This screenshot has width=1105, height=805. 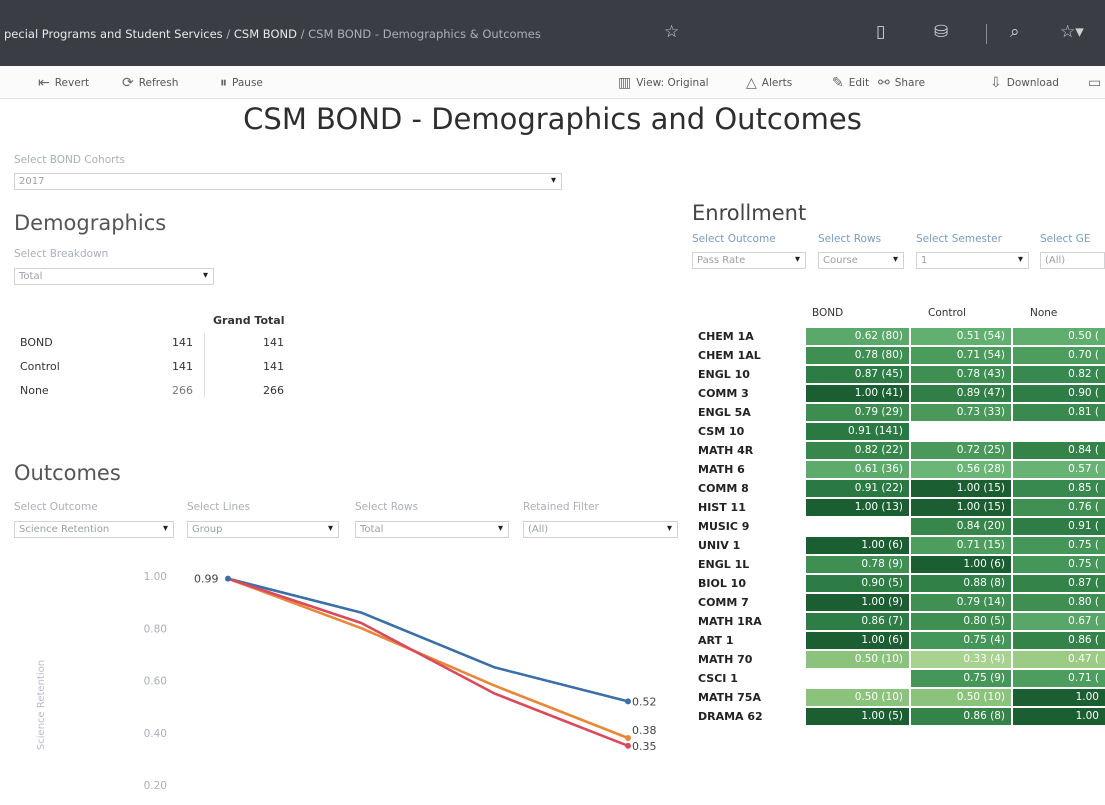 What do you see at coordinates (961, 640) in the screenshot?
I see `heatmap-cell: 0.75 (4)` at bounding box center [961, 640].